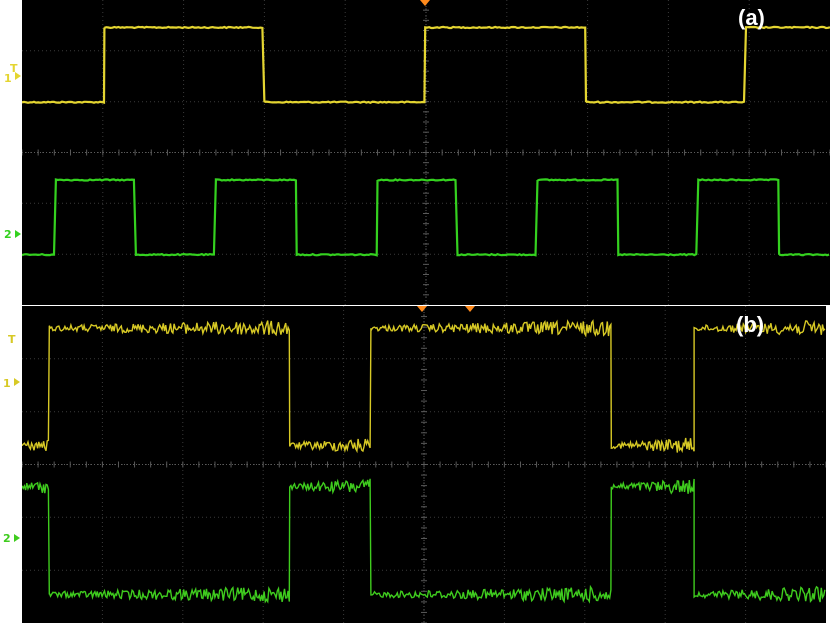 The height and width of the screenshot is (623, 830). What do you see at coordinates (750, 324) in the screenshot?
I see `panel-label-b: (b)` at bounding box center [750, 324].